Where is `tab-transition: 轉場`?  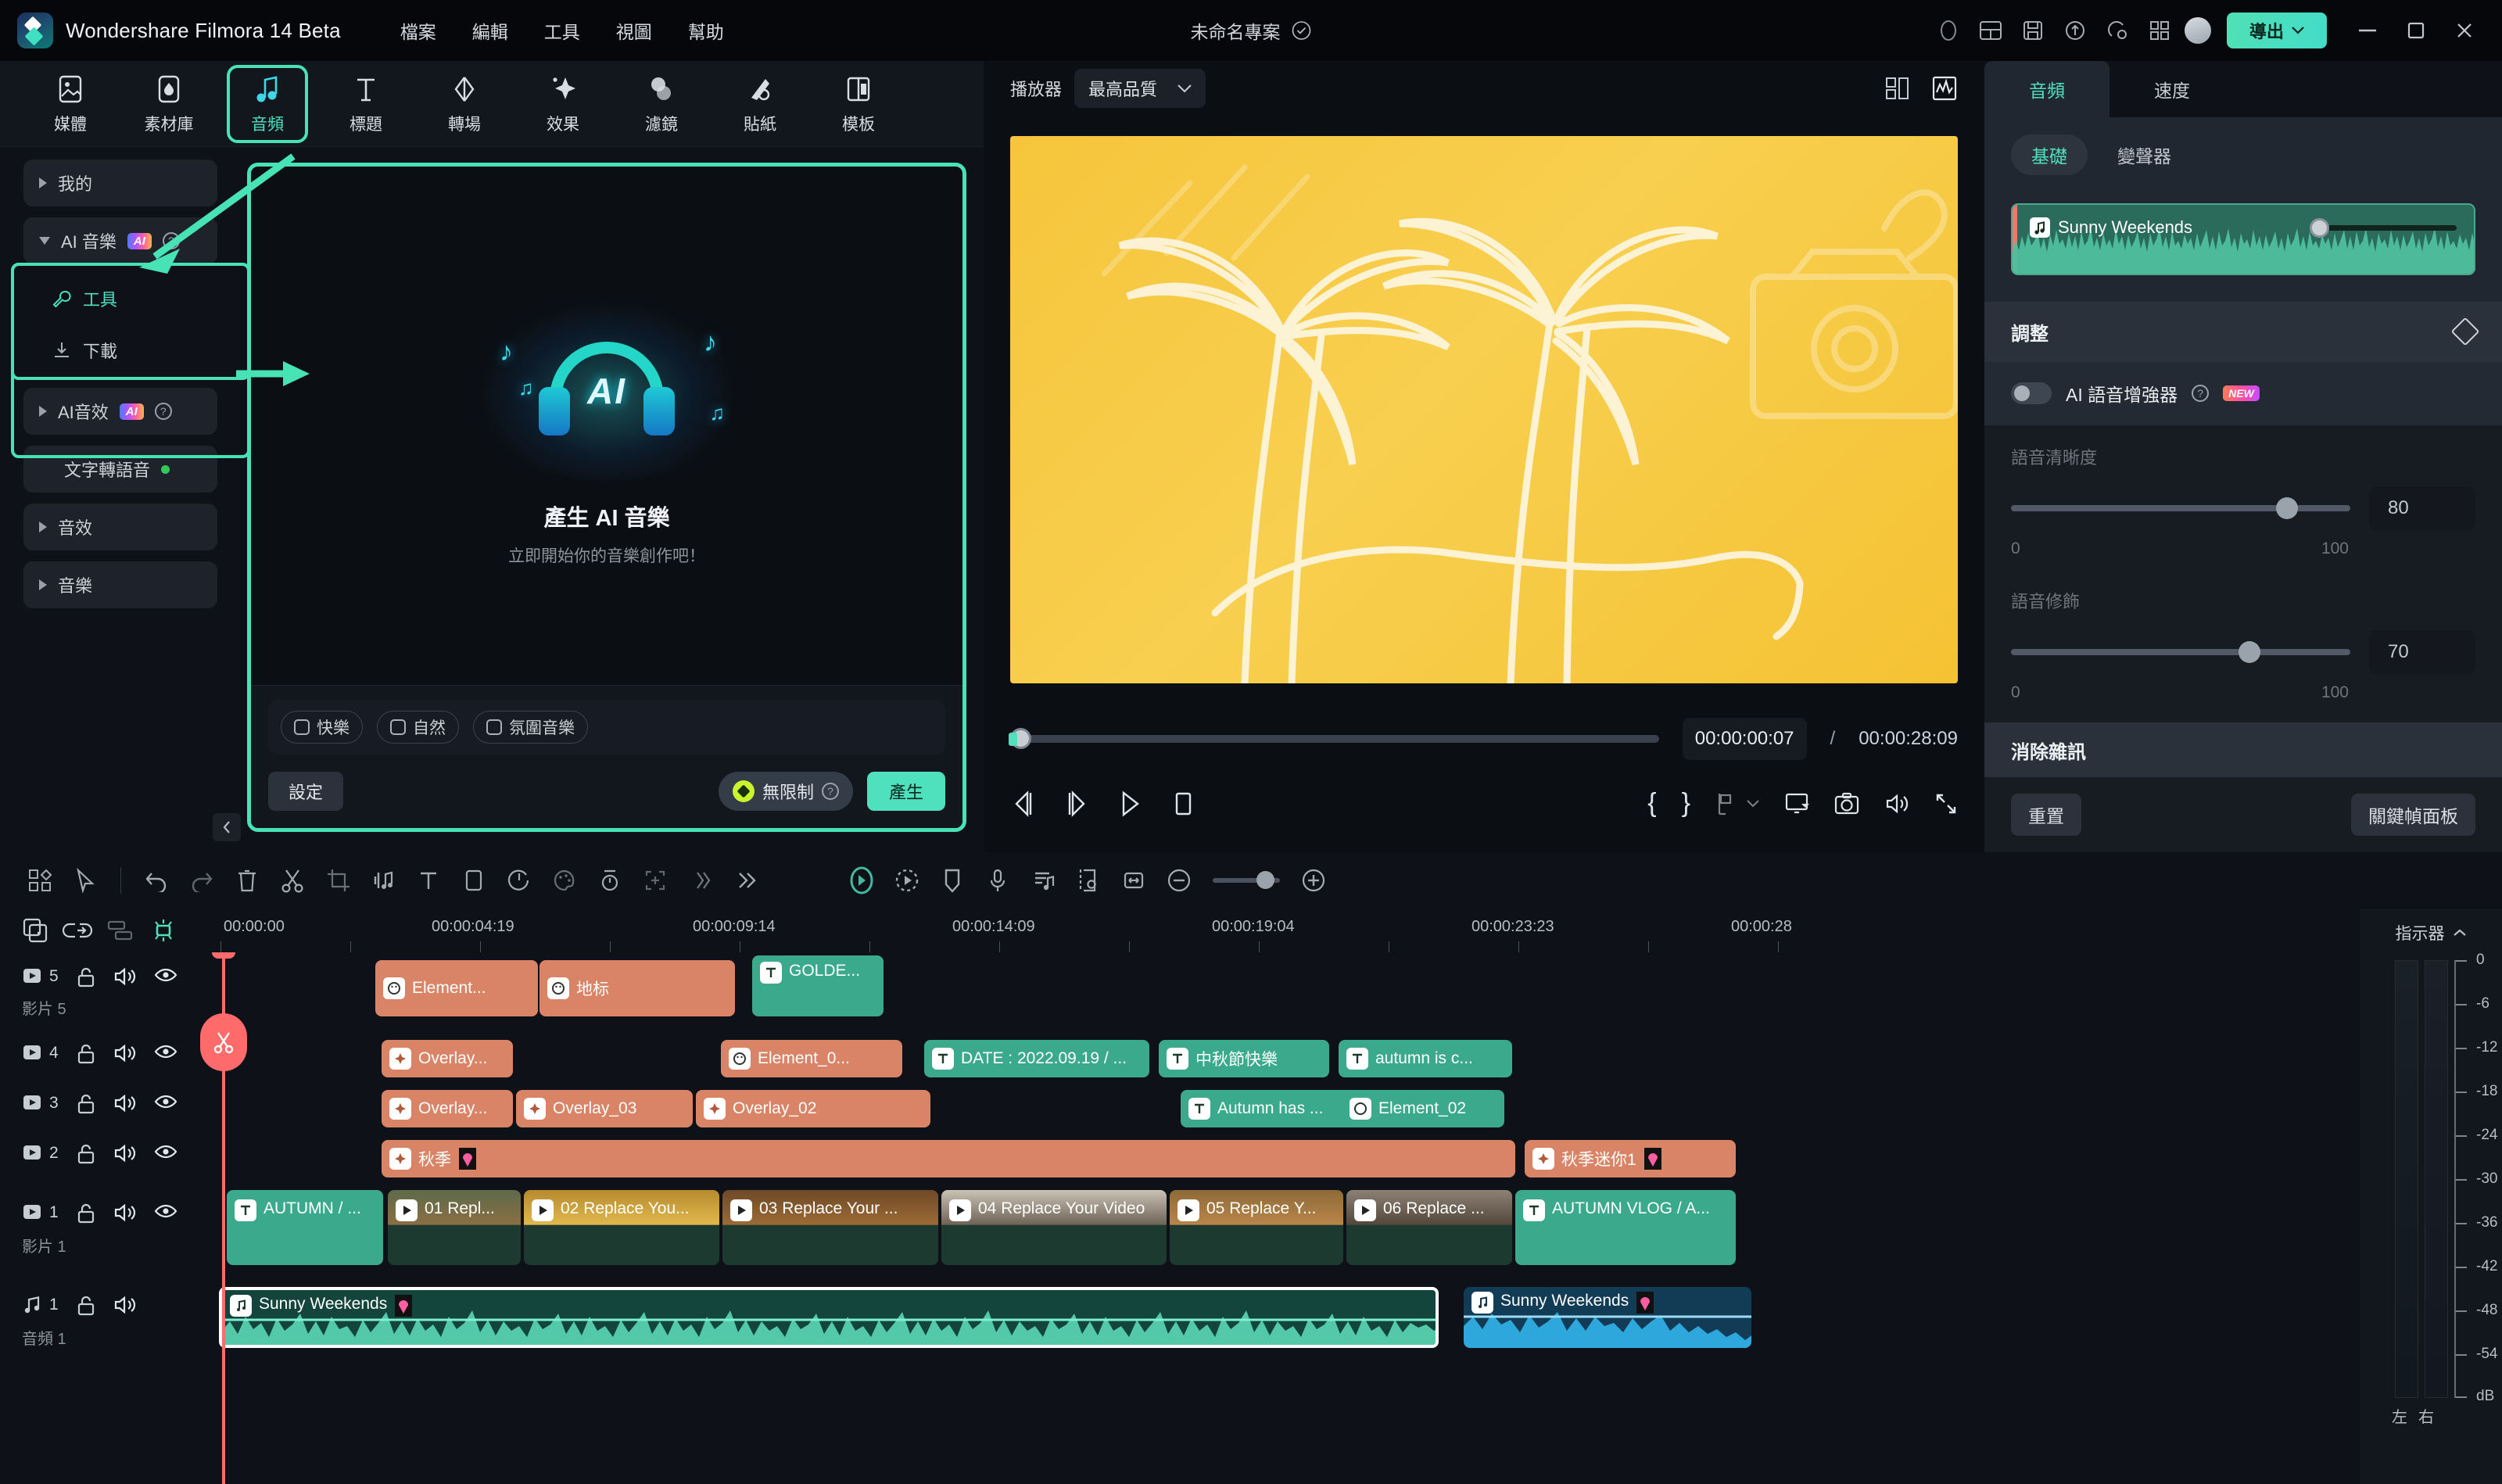 tab-transition: 轉場 is located at coordinates (464, 104).